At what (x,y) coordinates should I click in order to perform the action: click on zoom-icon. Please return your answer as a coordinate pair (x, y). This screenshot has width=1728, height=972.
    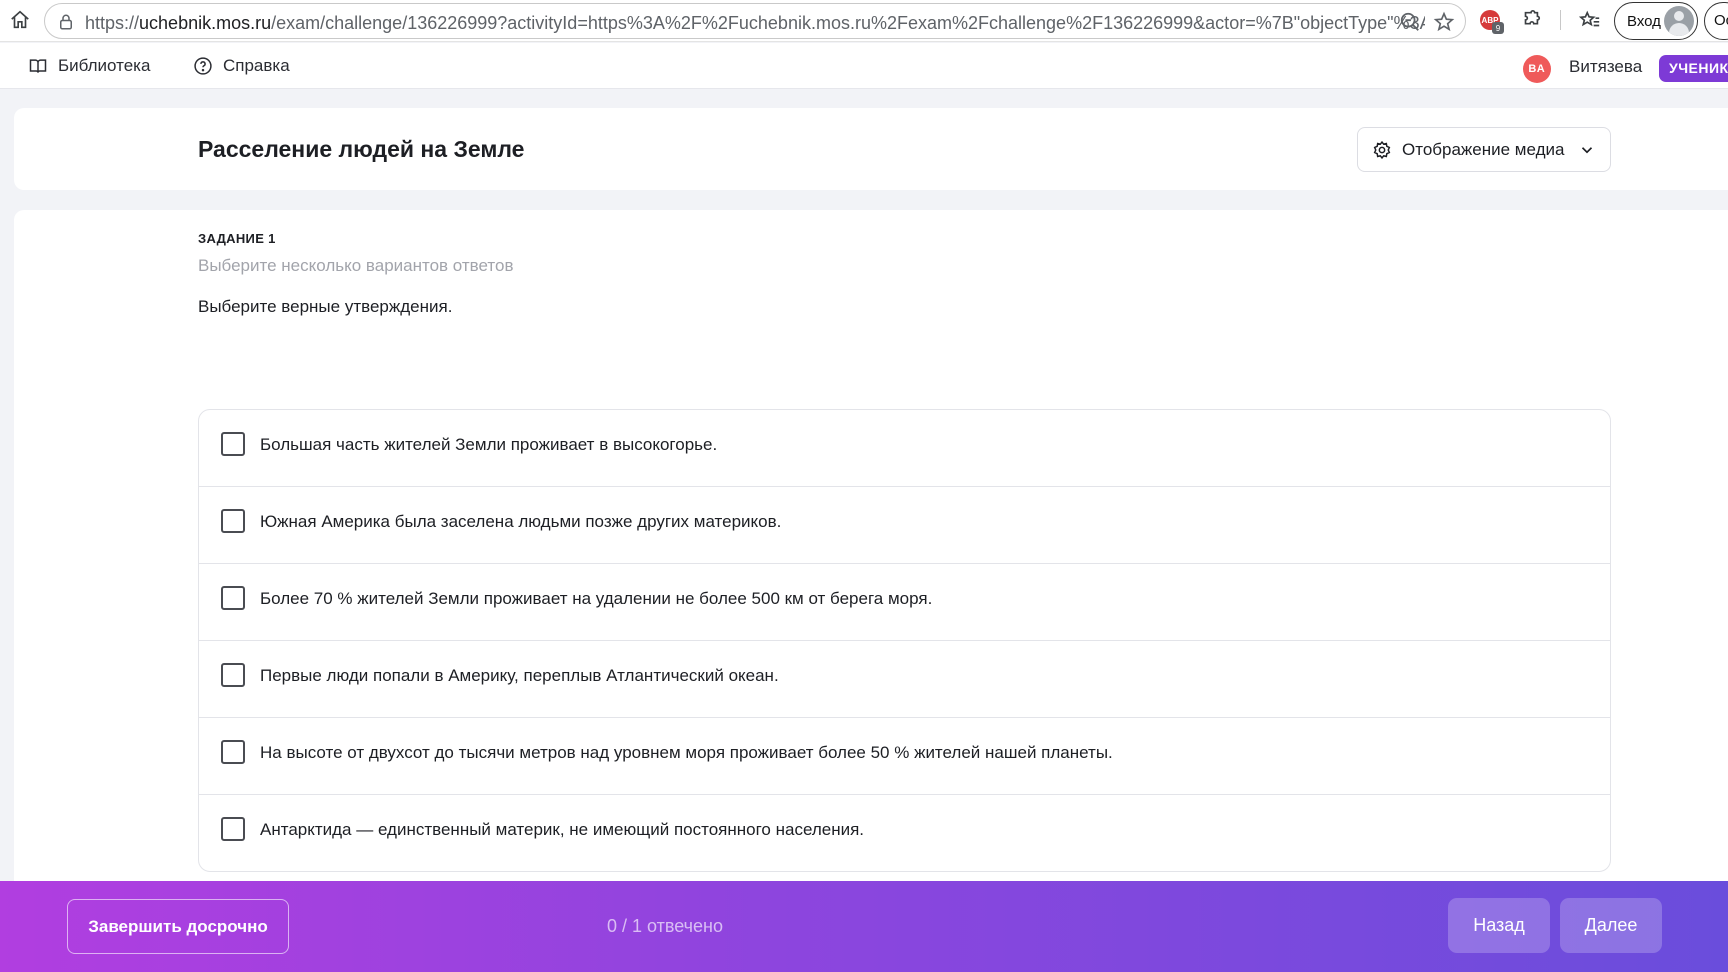
    Looking at the image, I should click on (1410, 22).